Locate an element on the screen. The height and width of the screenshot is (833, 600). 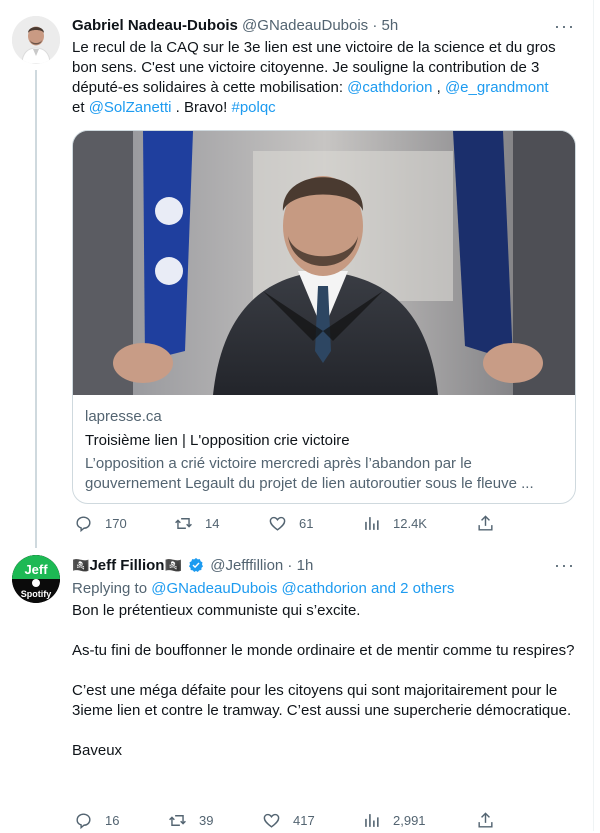
views-button: 12.4K is located at coordinates (394, 523).